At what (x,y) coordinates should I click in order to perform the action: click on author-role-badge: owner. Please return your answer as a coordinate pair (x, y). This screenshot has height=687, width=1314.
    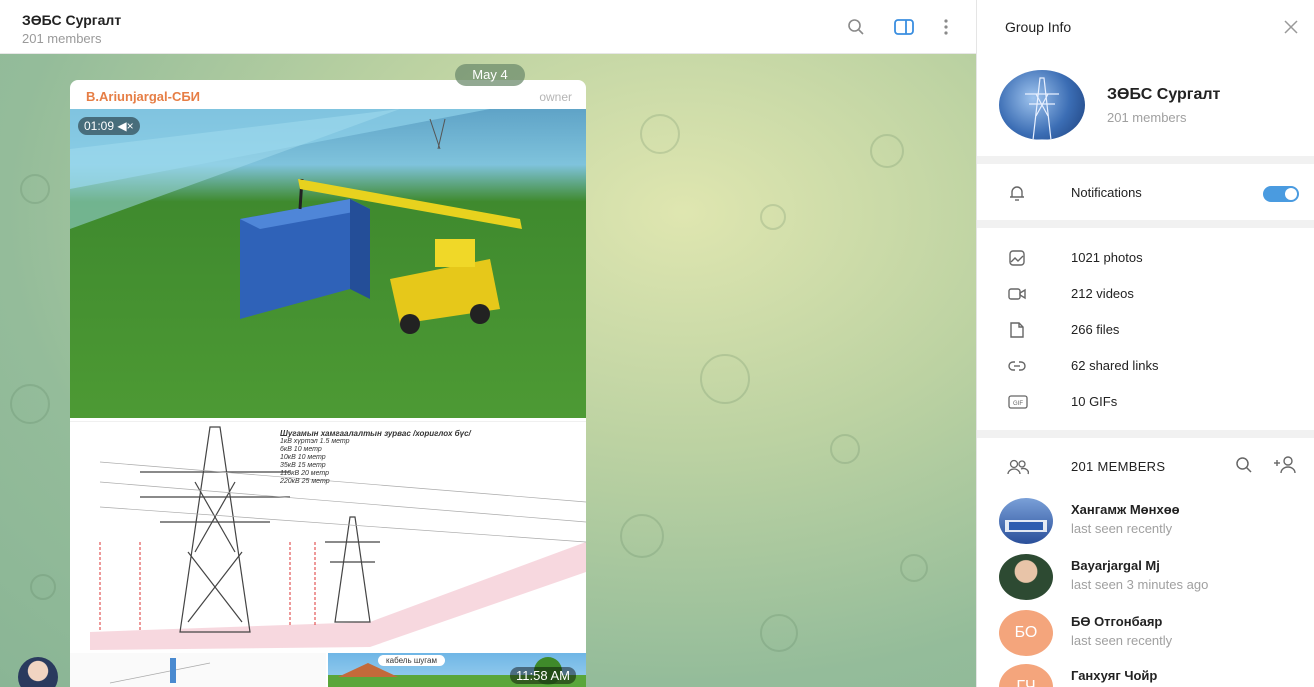
    Looking at the image, I should click on (555, 97).